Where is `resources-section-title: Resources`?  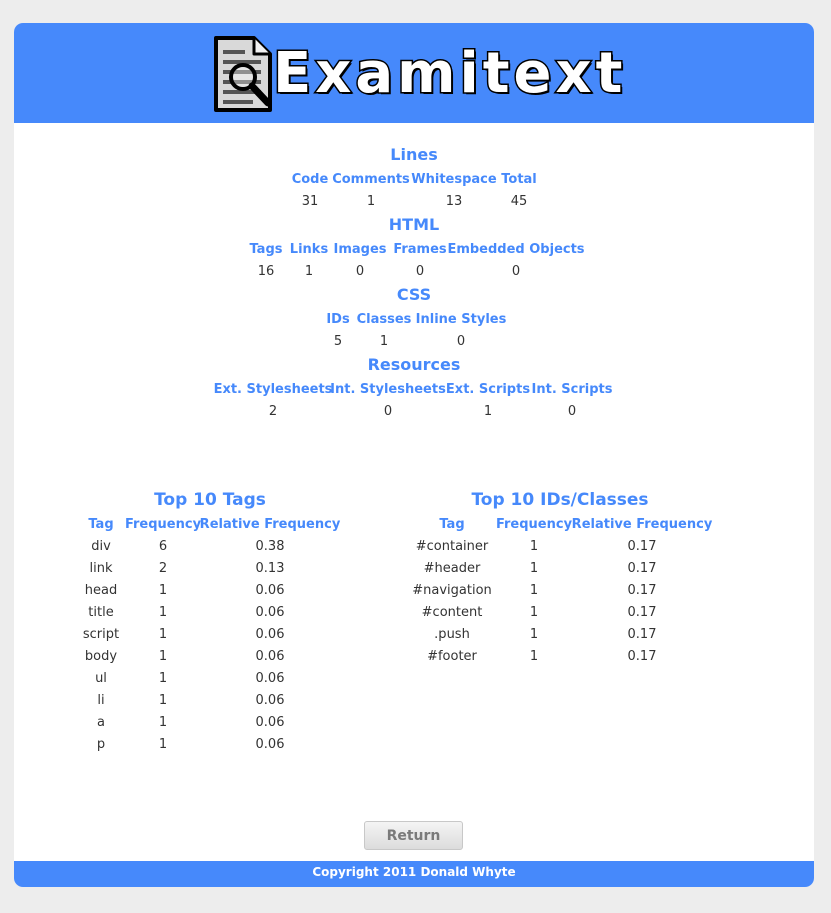 resources-section-title: Resources is located at coordinates (414, 364).